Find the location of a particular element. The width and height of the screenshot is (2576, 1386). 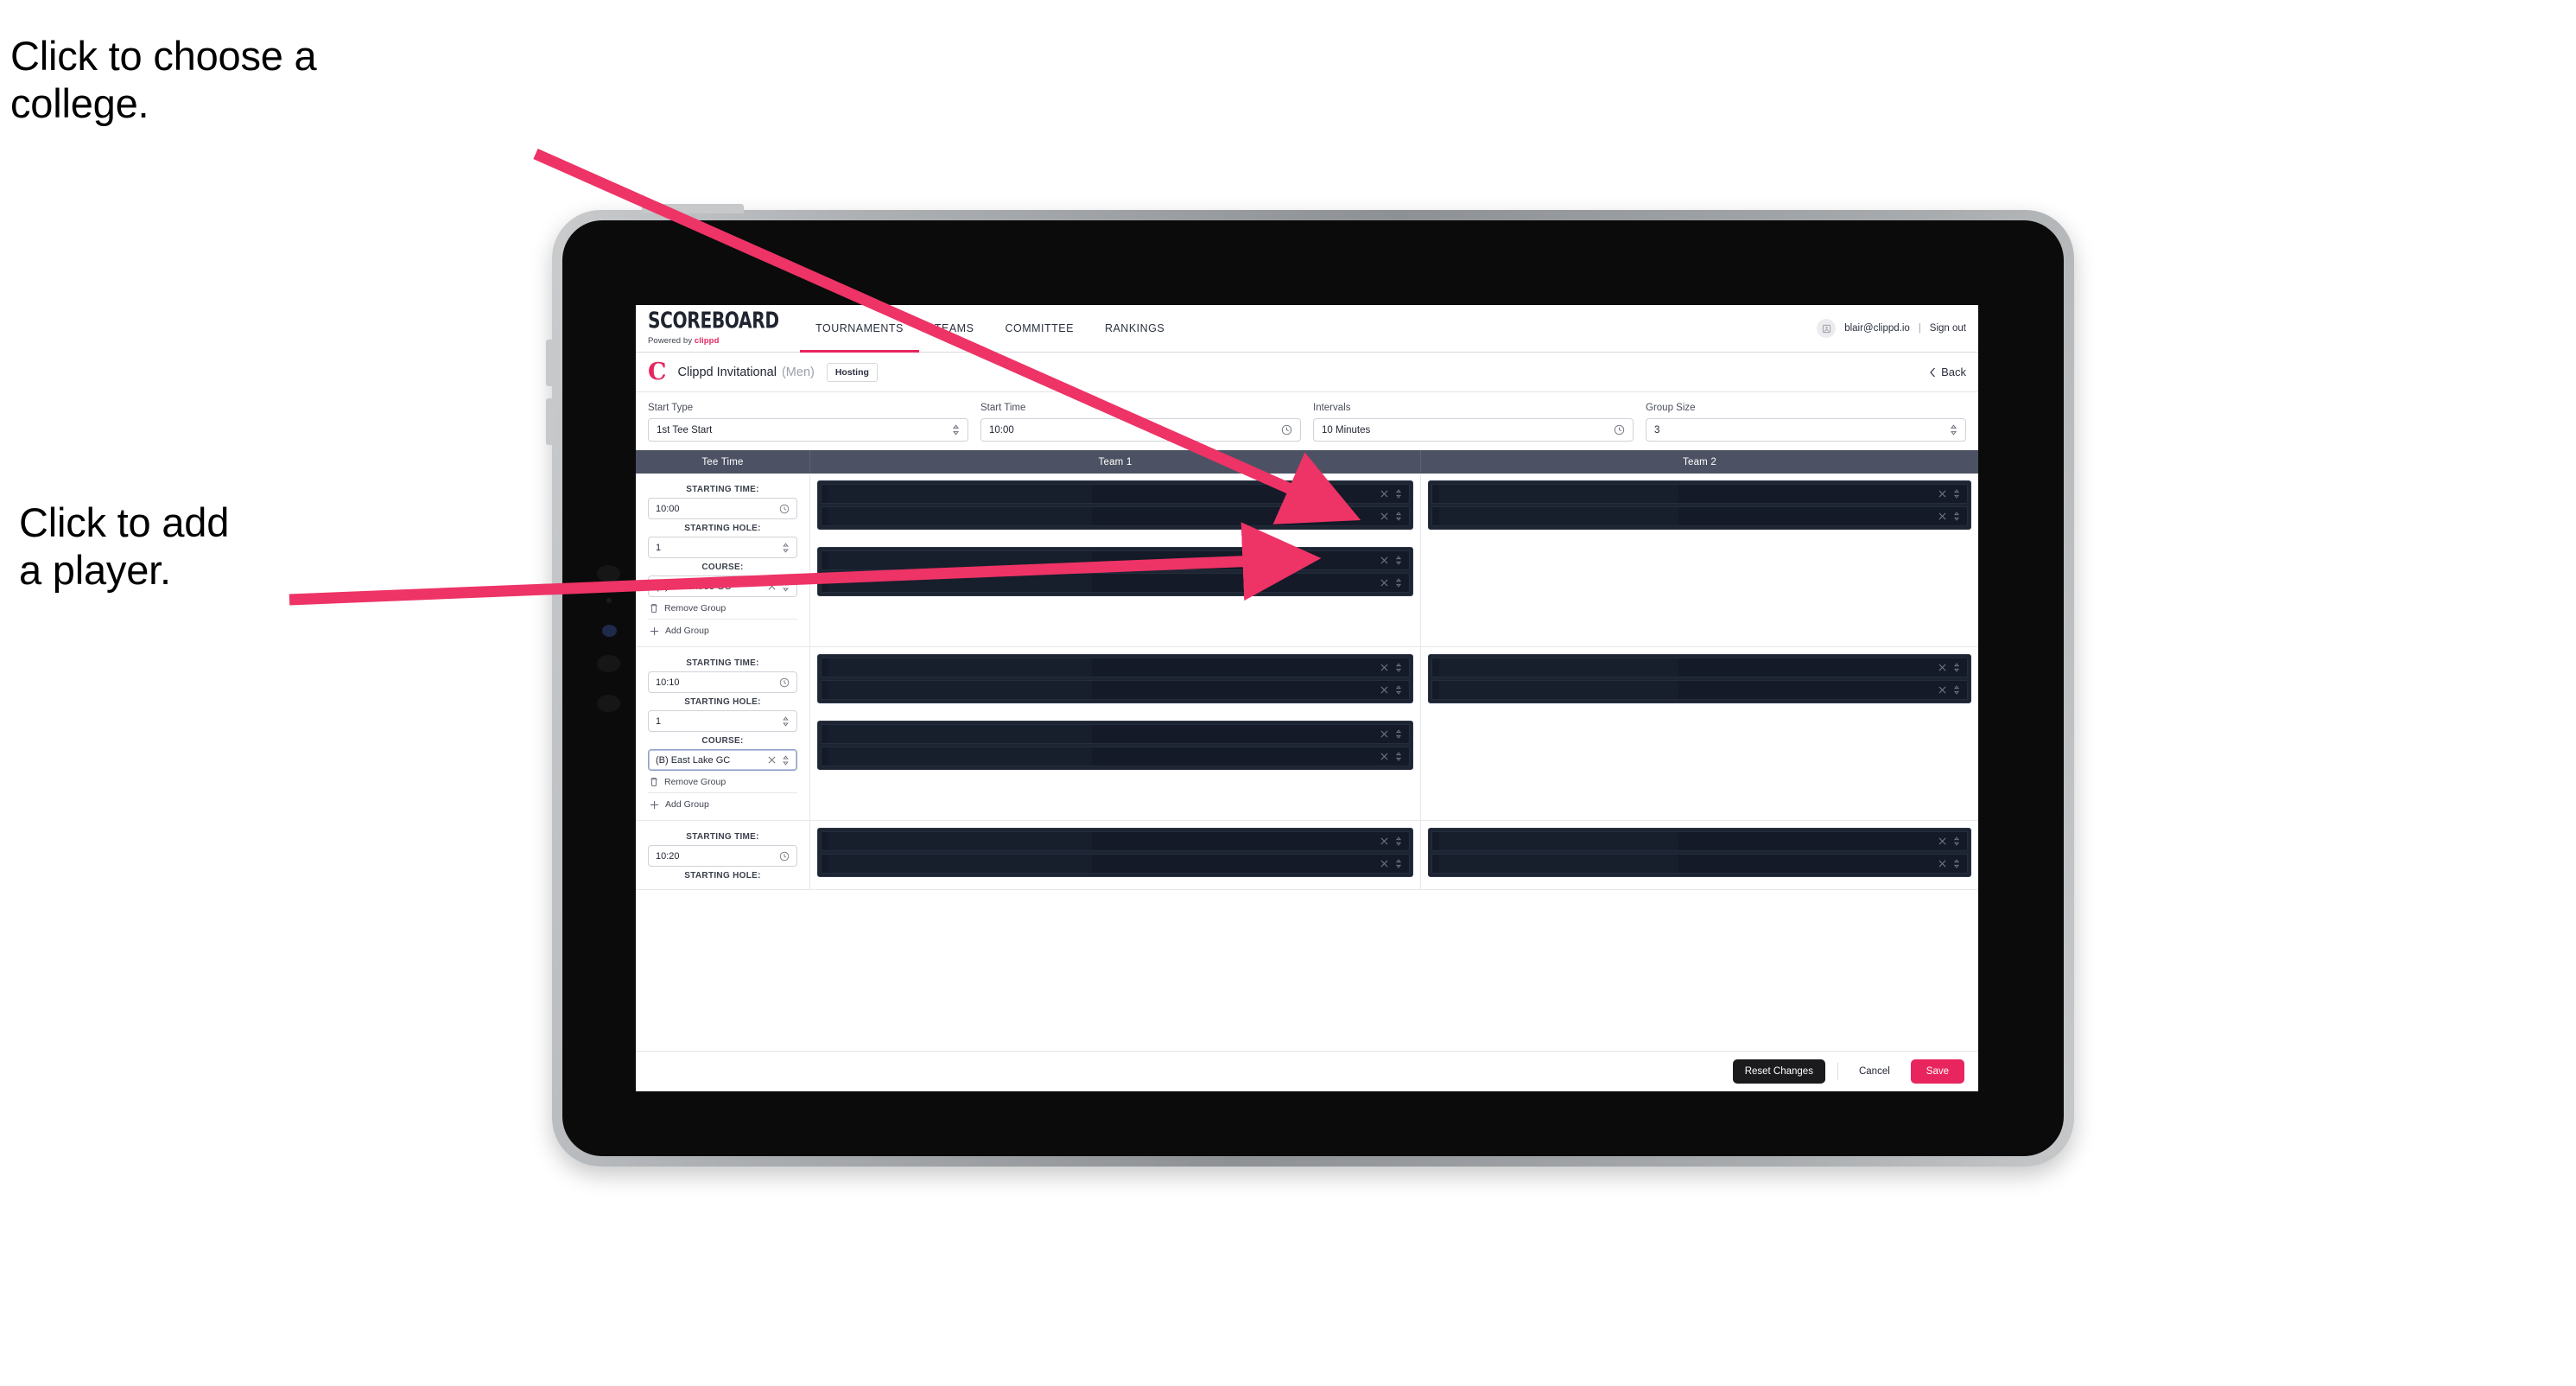

add-group-button-1: Add Group is located at coordinates (722, 630).